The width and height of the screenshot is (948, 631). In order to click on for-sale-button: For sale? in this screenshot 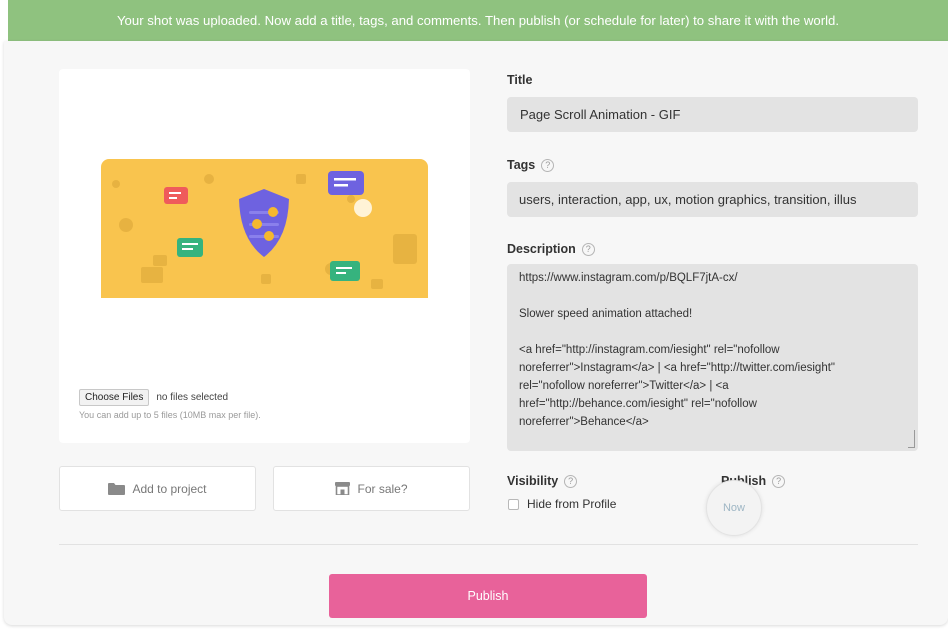, I will do `click(371, 488)`.